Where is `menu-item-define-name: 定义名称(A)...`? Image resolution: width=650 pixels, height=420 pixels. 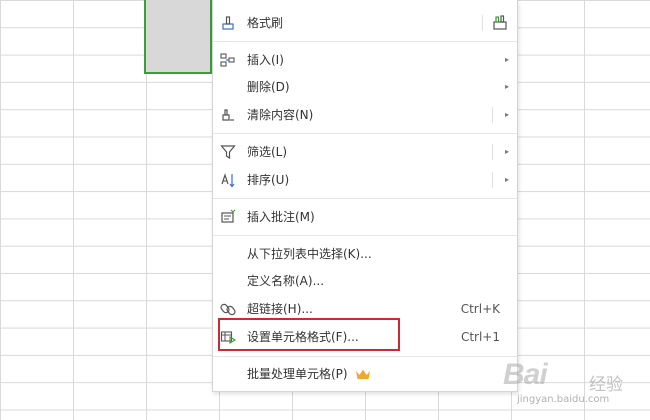 menu-item-define-name: 定义名称(A)... is located at coordinates (365, 281).